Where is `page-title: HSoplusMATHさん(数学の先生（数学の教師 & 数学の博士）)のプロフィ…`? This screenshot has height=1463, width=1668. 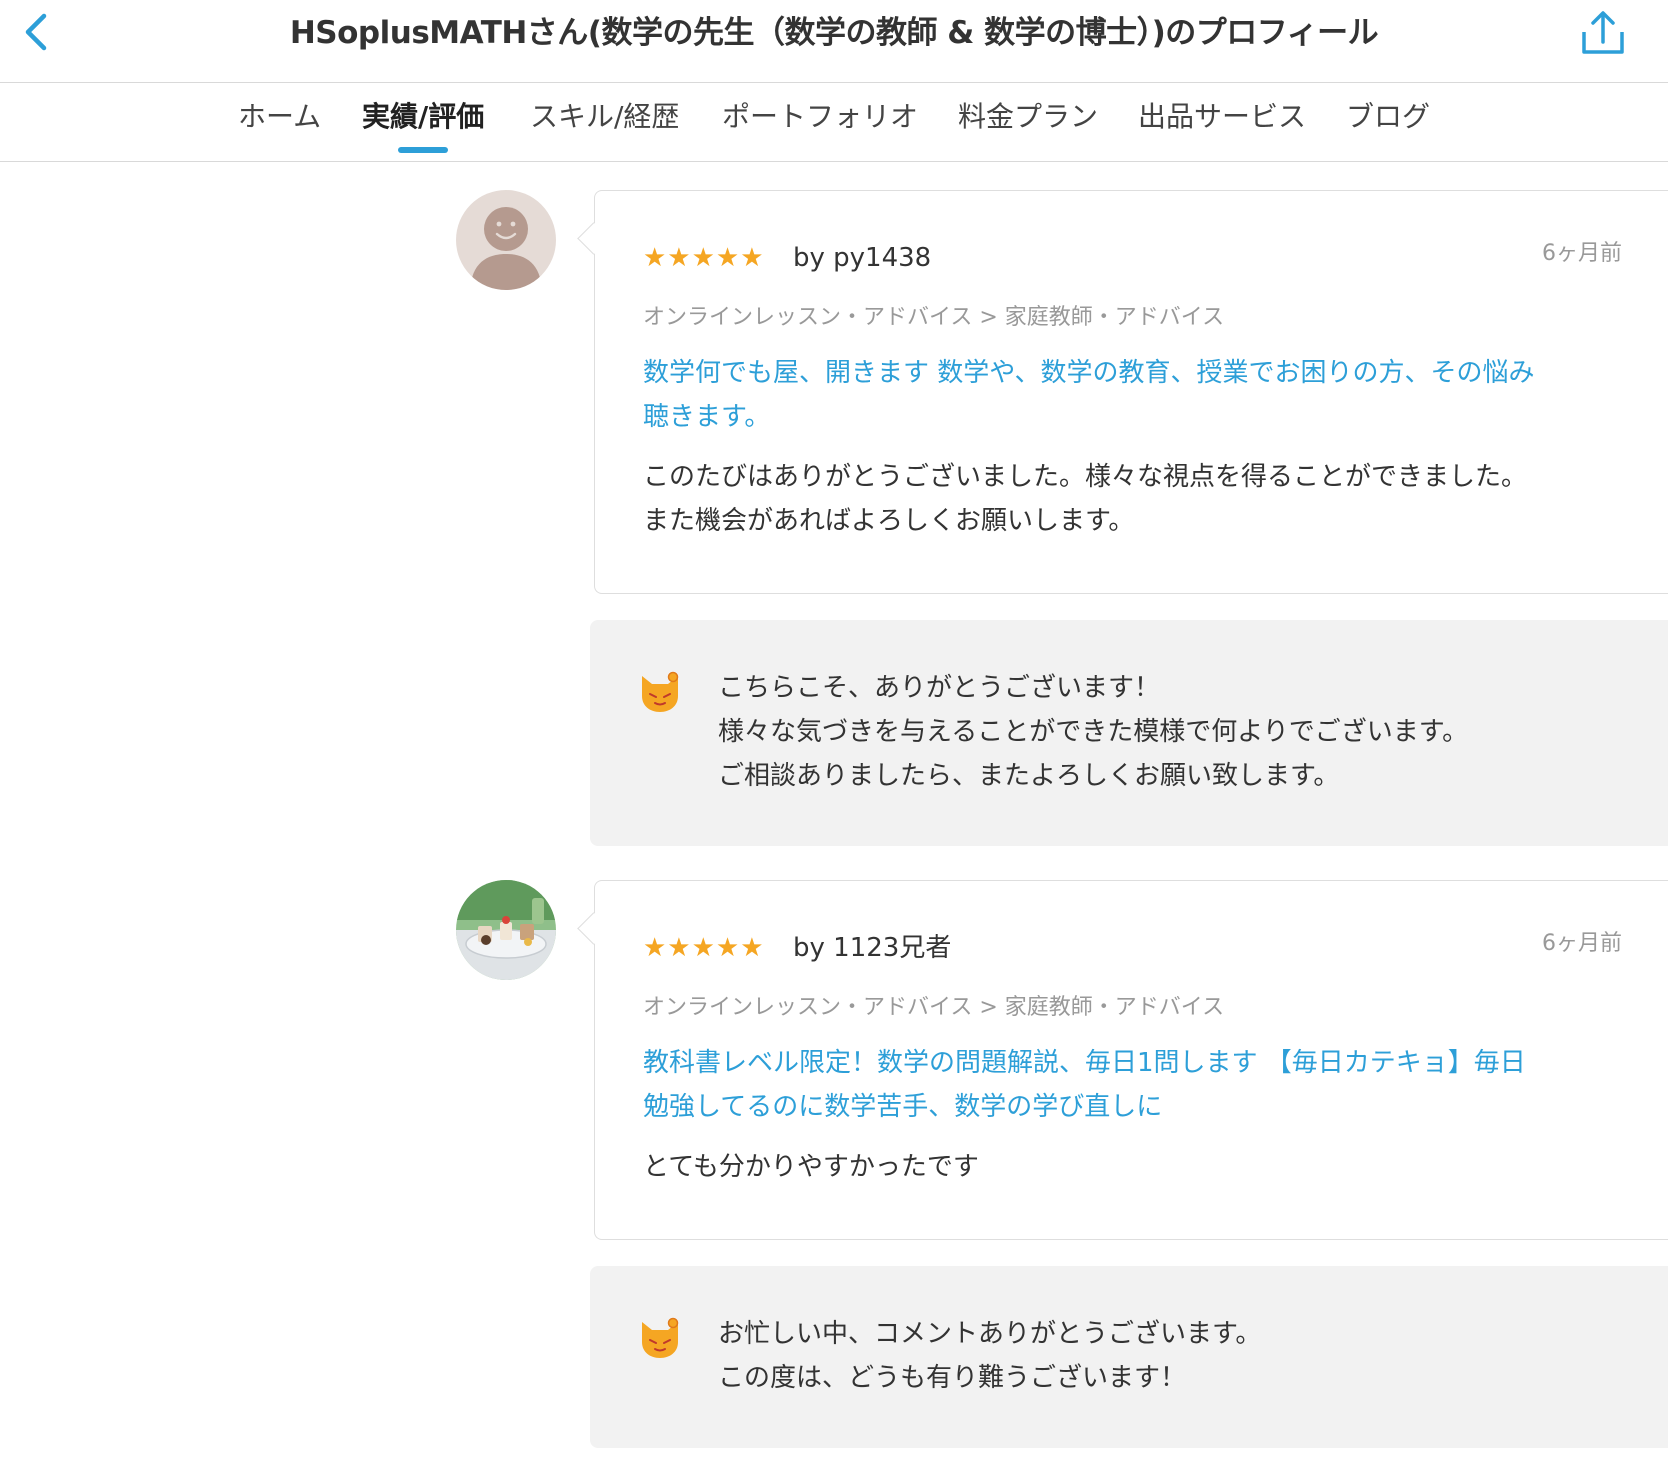
page-title: HSoplusMATHさん(数学の先生（数学の教師 & 数学の博士）)のプロフィ… is located at coordinates (834, 33).